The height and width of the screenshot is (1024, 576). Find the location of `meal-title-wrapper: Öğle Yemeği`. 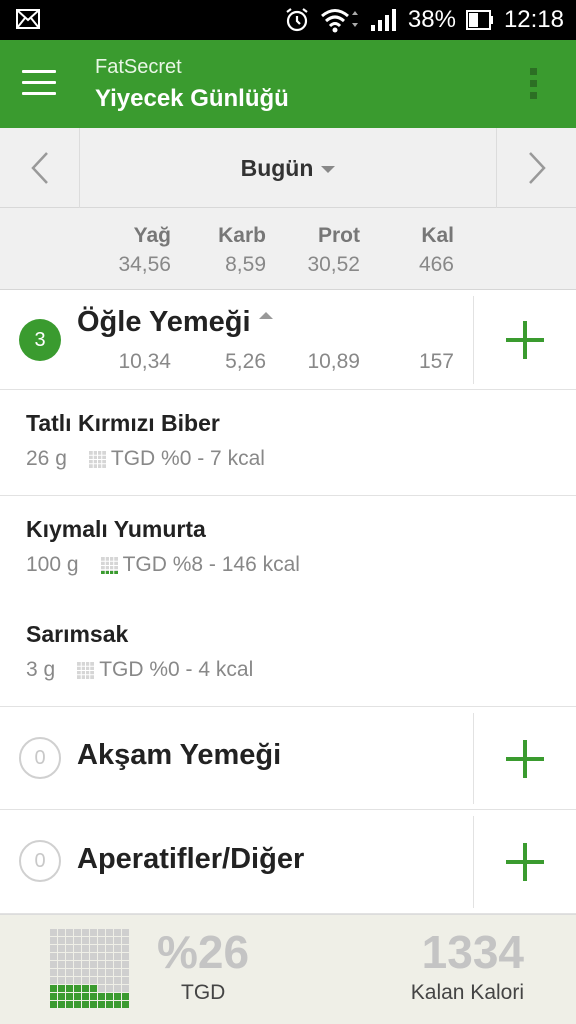

meal-title-wrapper: Öğle Yemeği is located at coordinates (175, 322).